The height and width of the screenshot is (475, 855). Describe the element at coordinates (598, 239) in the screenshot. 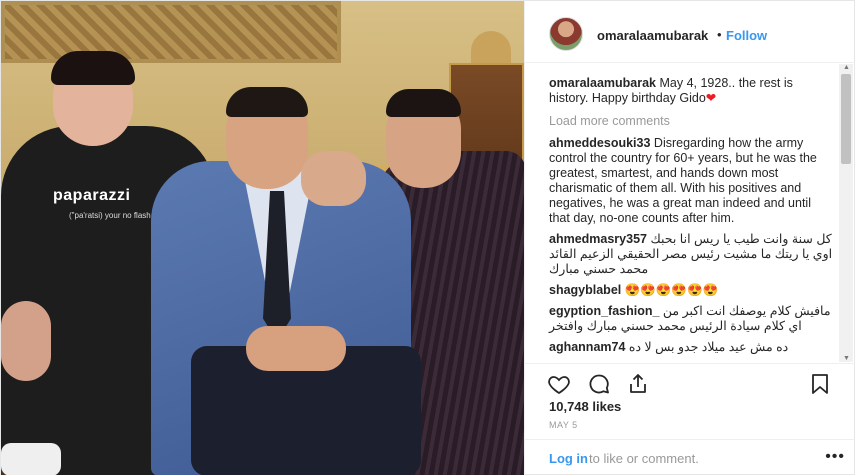

I see `comment-username: ahmedmasry357` at that location.